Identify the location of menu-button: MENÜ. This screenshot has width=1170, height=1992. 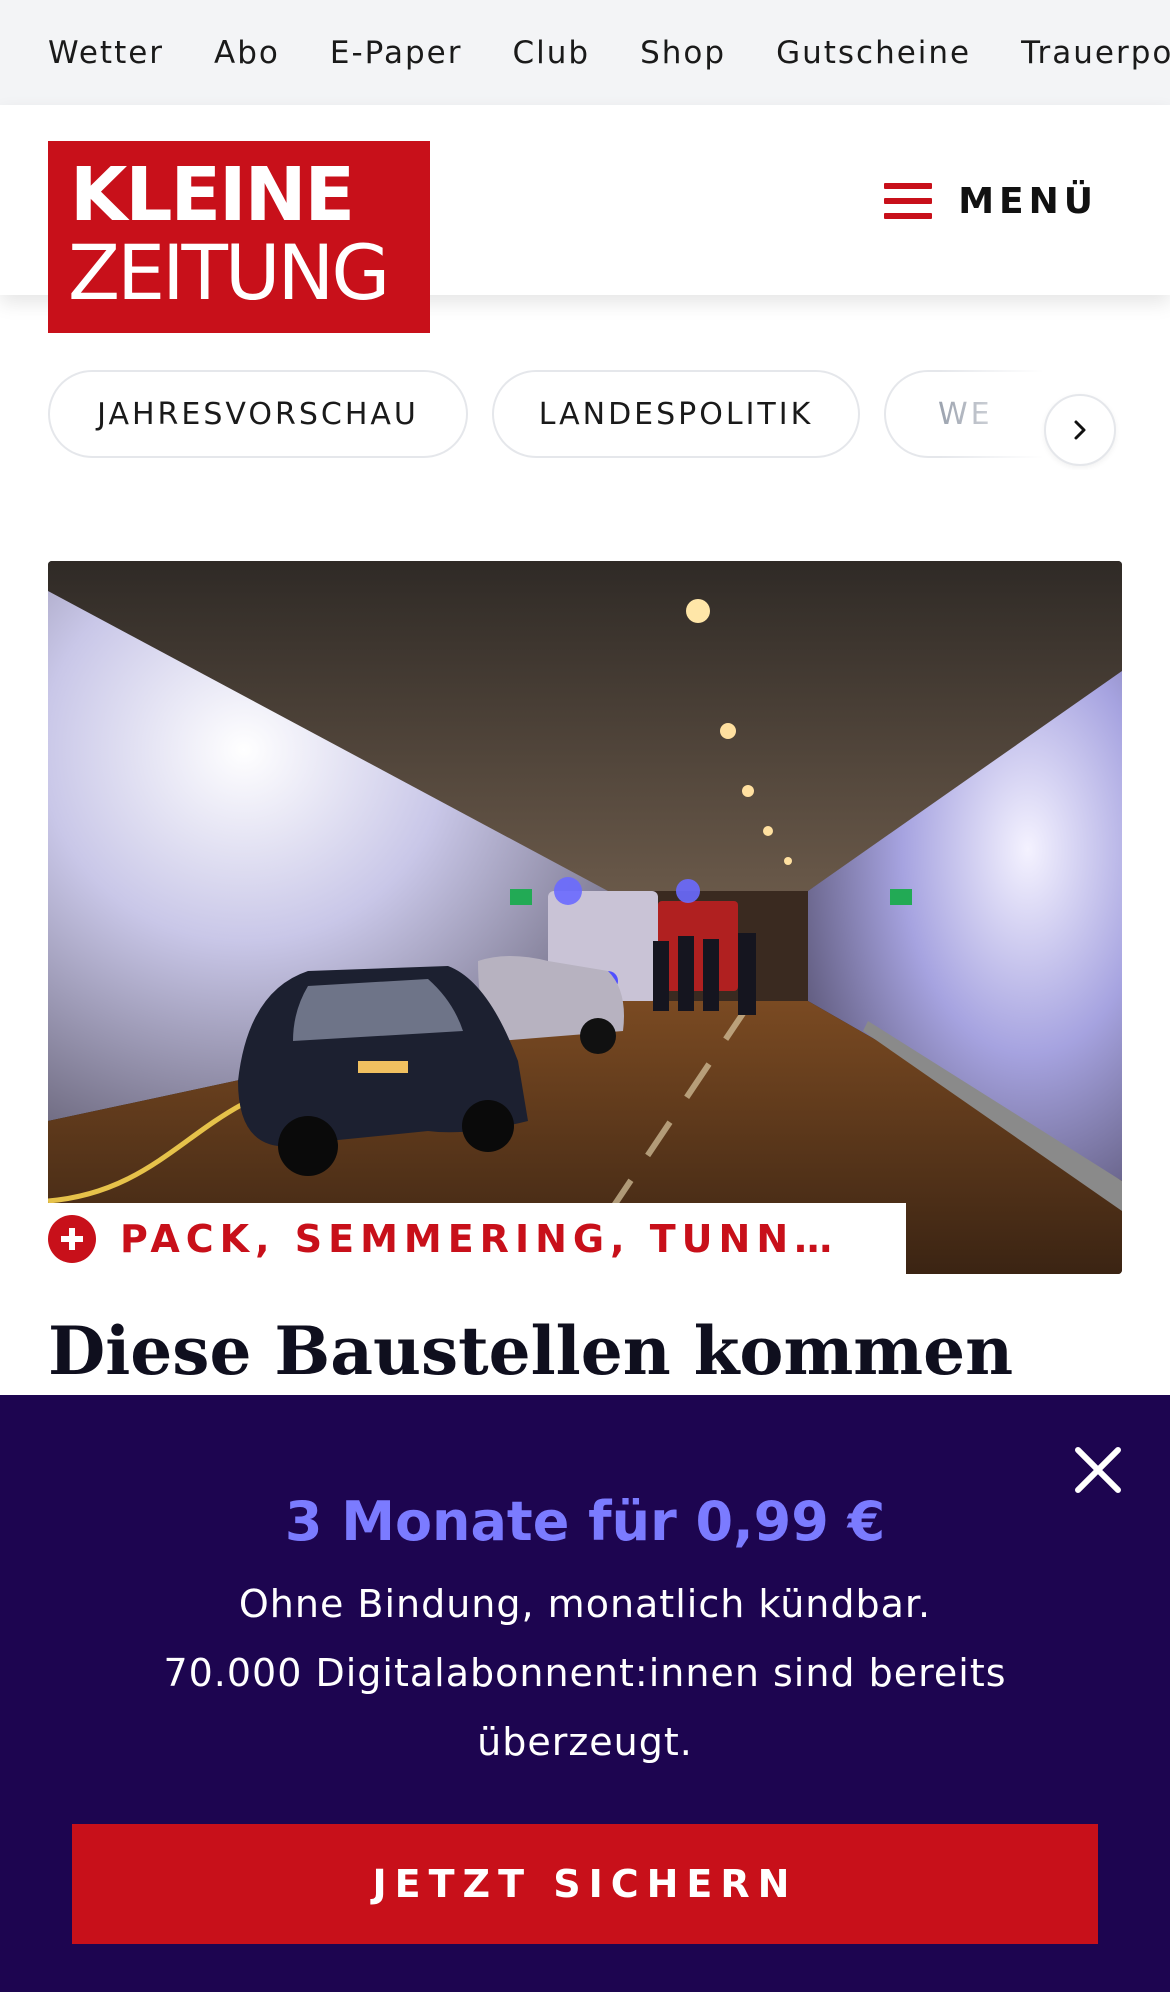
(991, 201).